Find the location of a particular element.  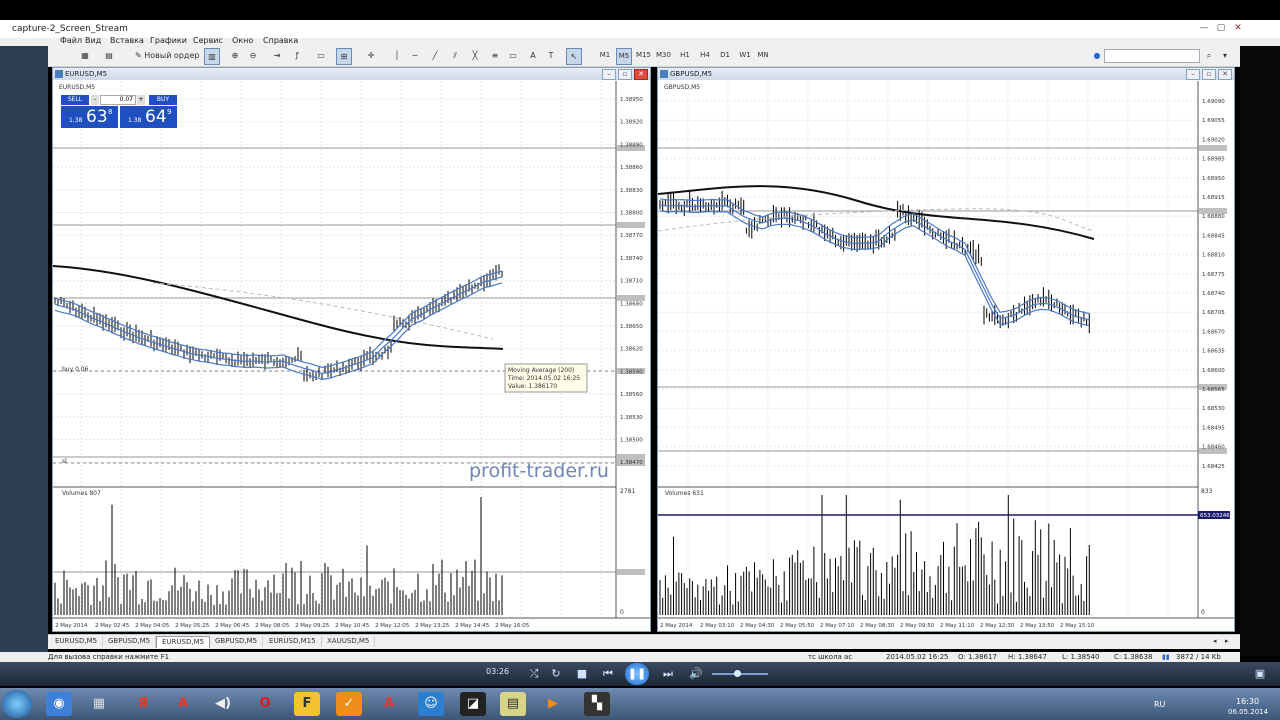

time-tick-label: 2 May 04:30 is located at coordinates (757, 626).